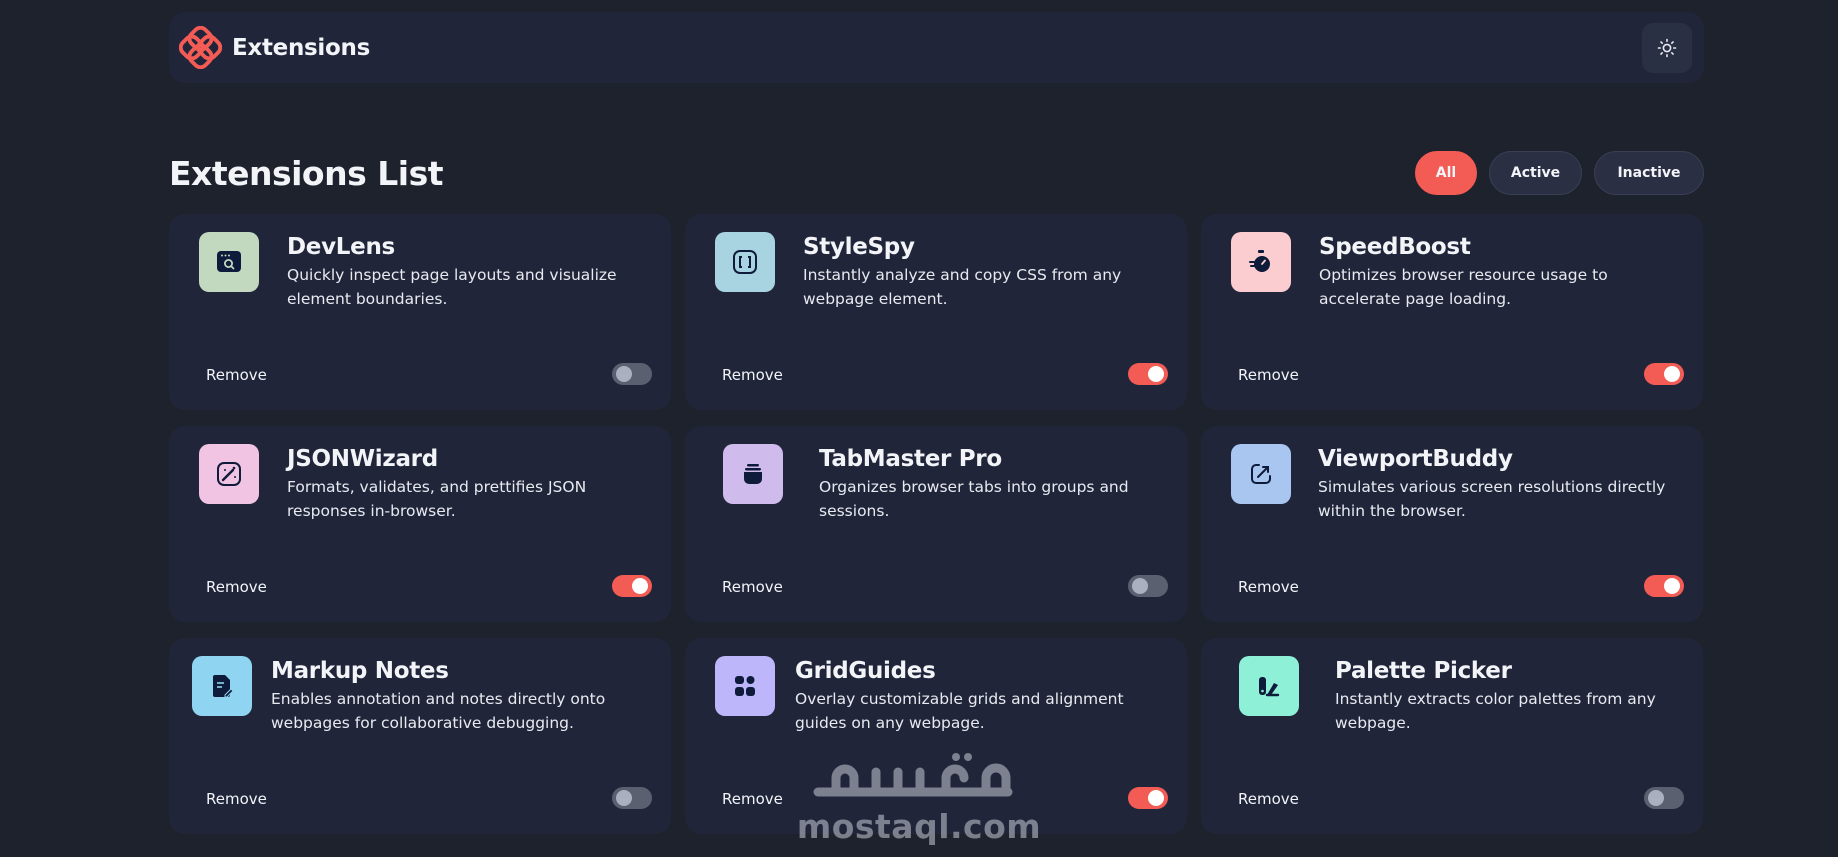  Describe the element at coordinates (910, 459) in the screenshot. I see `extension-name: TabMaster Pro` at that location.